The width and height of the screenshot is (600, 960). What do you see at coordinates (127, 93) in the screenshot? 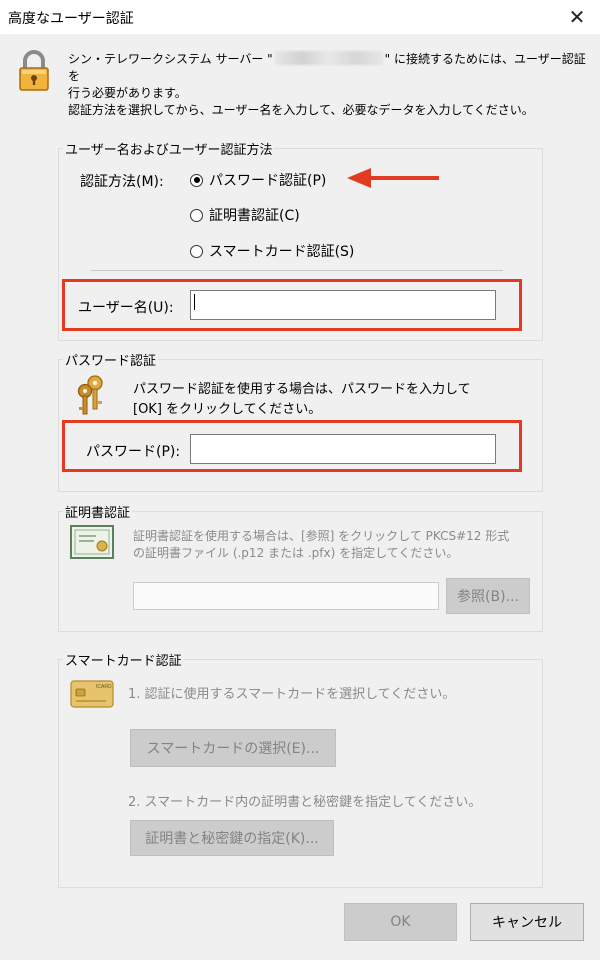
I see `intro-line2: 行う必要があります。` at bounding box center [127, 93].